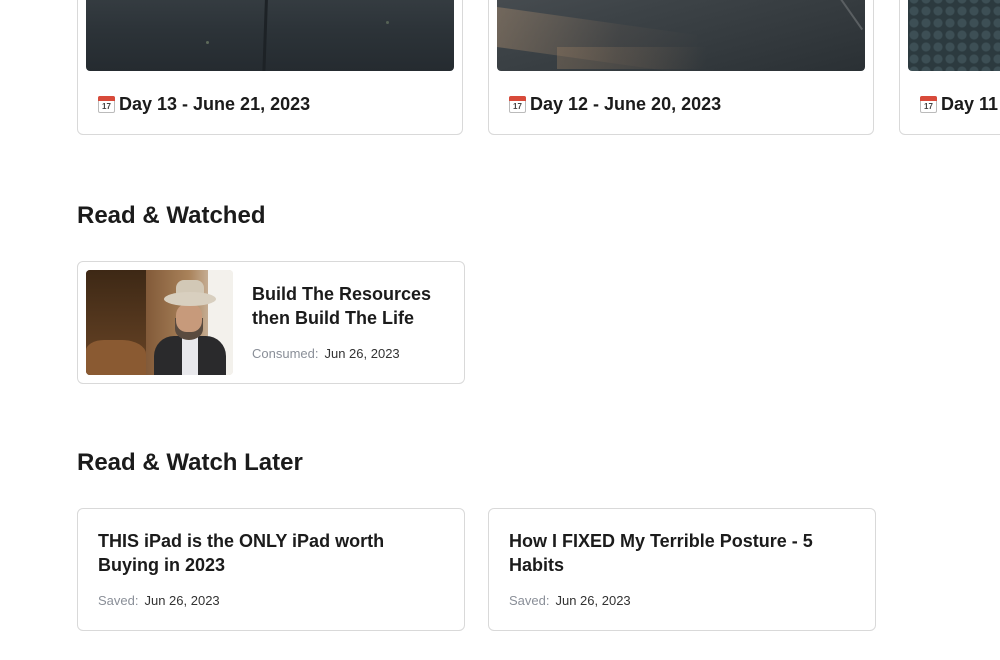  I want to click on consumed-date: Consumed: Jun 26, 2023, so click(326, 353).